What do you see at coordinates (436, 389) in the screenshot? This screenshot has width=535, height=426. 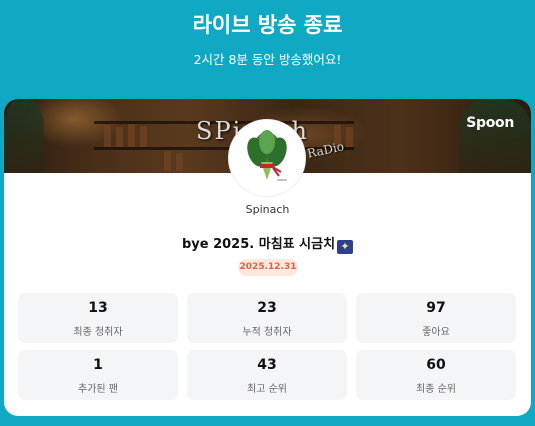 I see `stat-label: 최종 순위` at bounding box center [436, 389].